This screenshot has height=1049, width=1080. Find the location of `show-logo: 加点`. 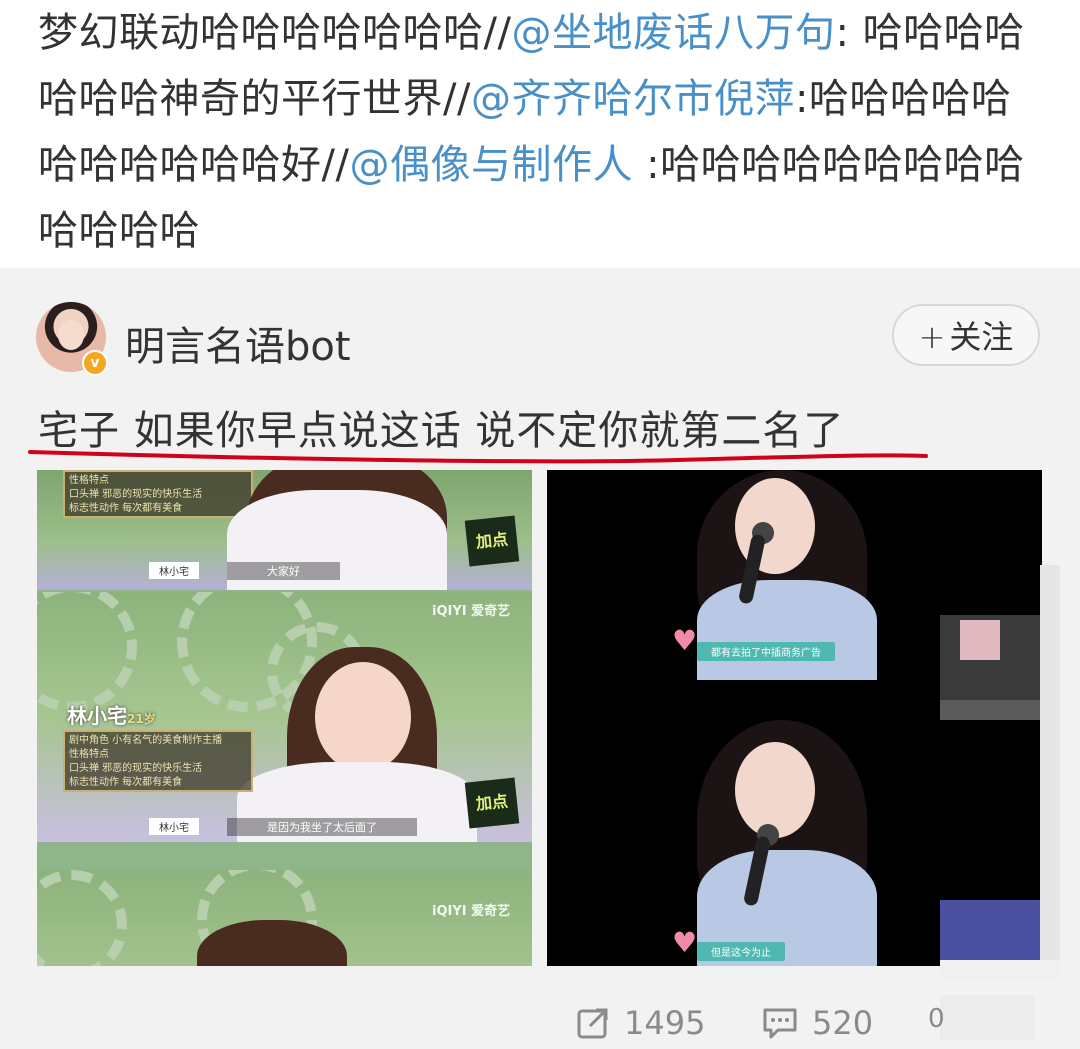

show-logo: 加点 is located at coordinates (492, 541).